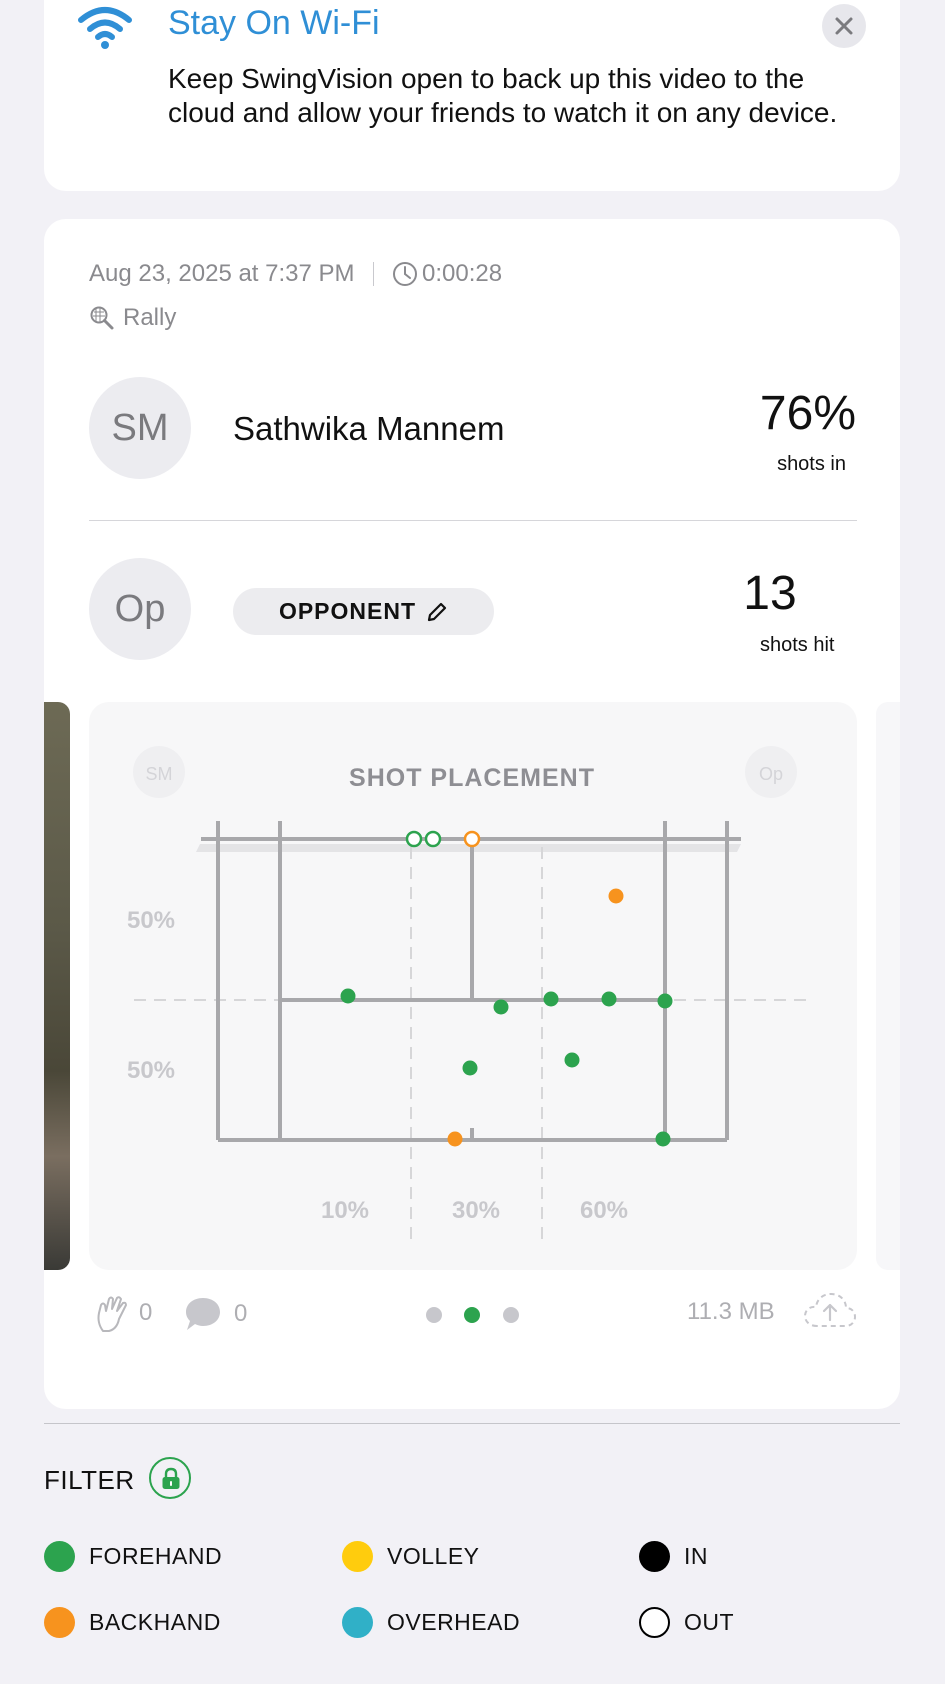  What do you see at coordinates (357, 1556) in the screenshot?
I see `volley-swatch` at bounding box center [357, 1556].